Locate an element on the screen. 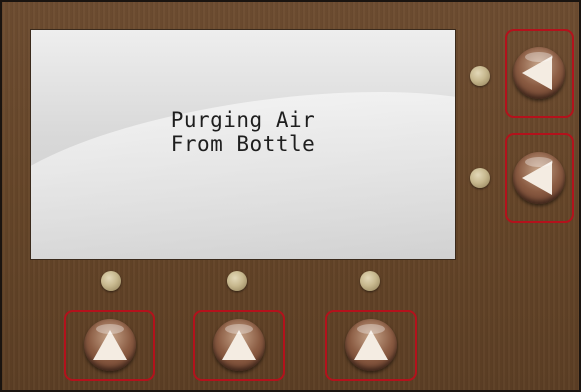  side-soft-key-1-frame is located at coordinates (539, 73).